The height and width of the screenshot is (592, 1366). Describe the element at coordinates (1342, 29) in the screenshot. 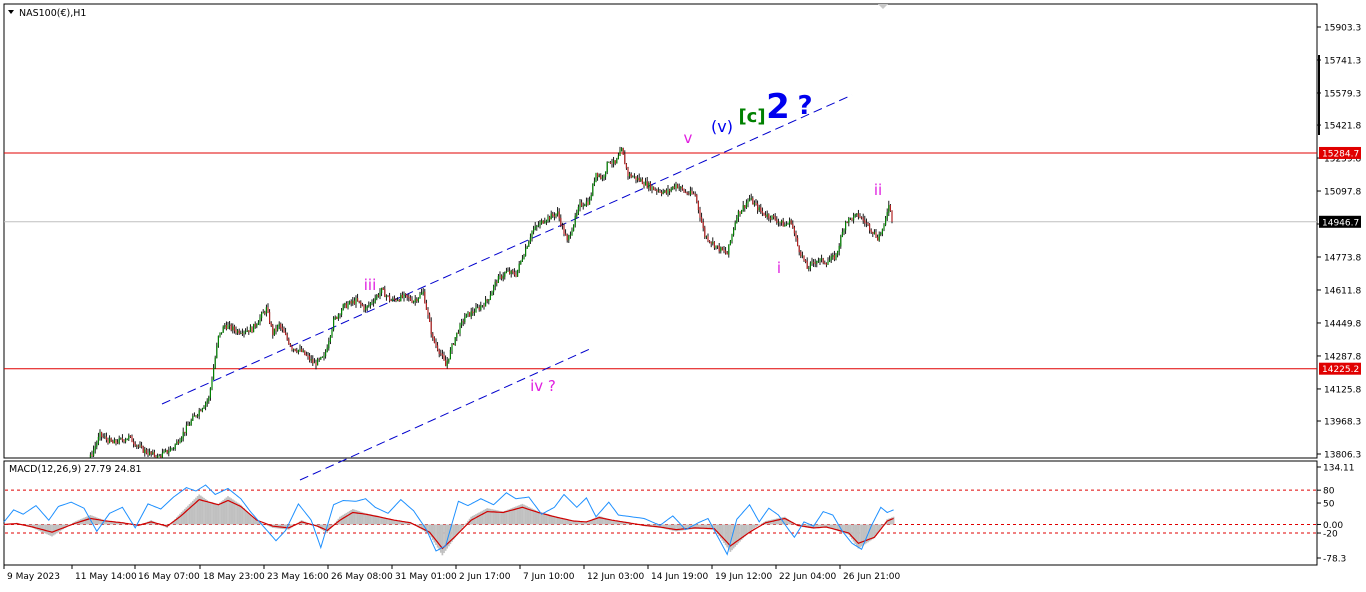

I see `price-tick-label: 15903.3` at that location.